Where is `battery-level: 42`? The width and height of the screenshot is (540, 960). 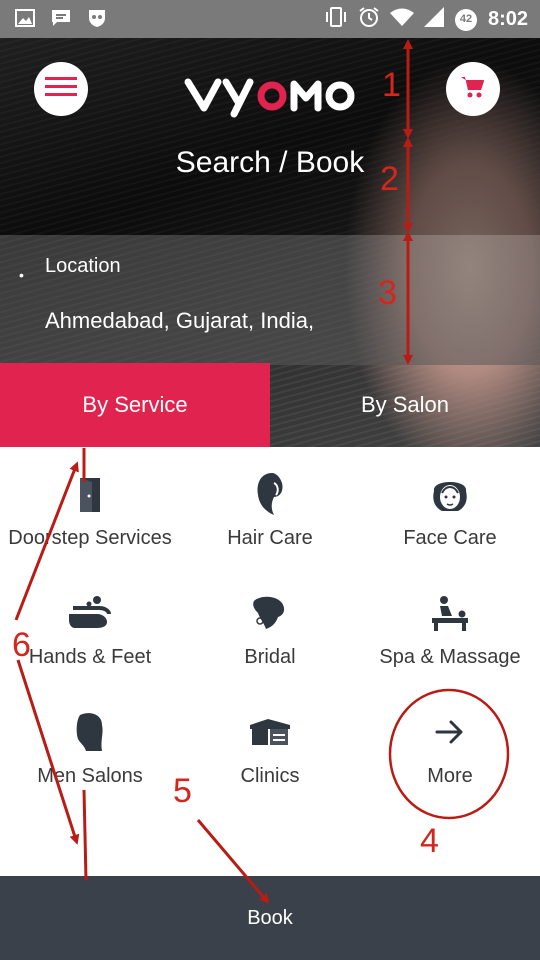 battery-level: 42 is located at coordinates (466, 18).